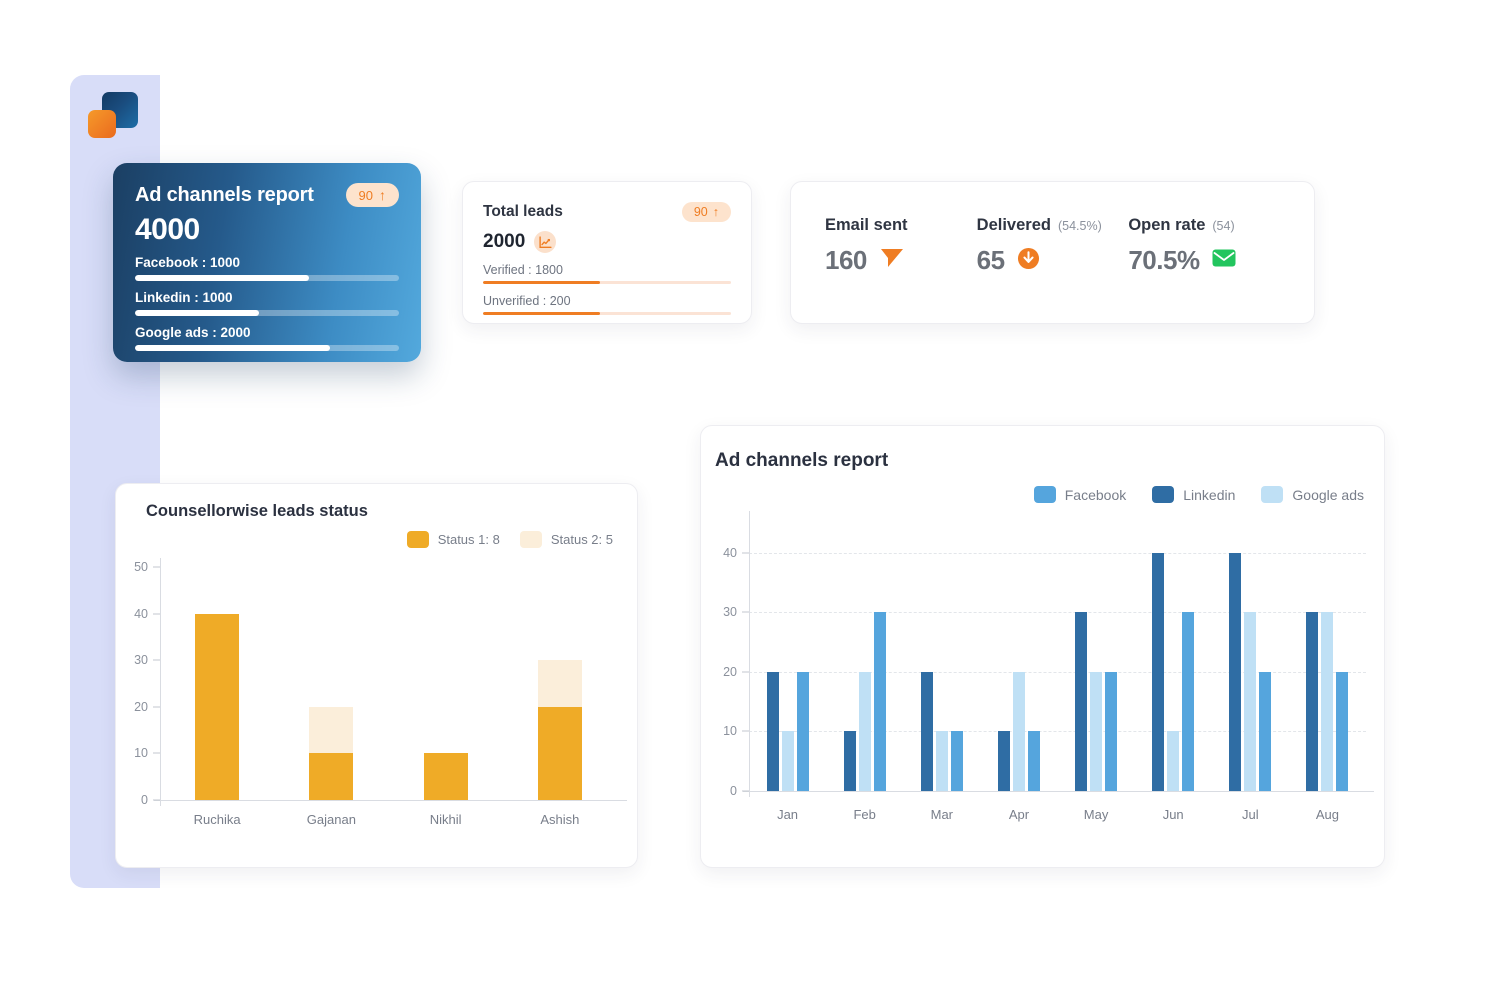  What do you see at coordinates (523, 270) in the screenshot?
I see `verified-label: Verified : 1800` at bounding box center [523, 270].